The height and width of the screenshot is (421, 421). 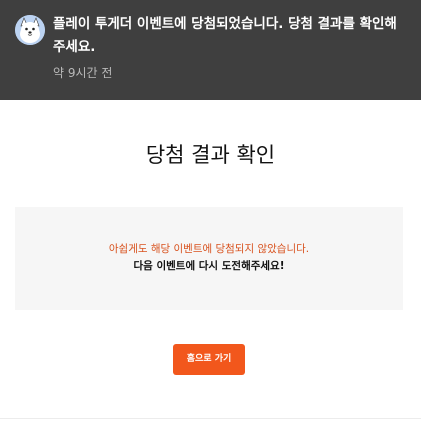 What do you see at coordinates (210, 155) in the screenshot?
I see `page-title: 당첨 결과 확인` at bounding box center [210, 155].